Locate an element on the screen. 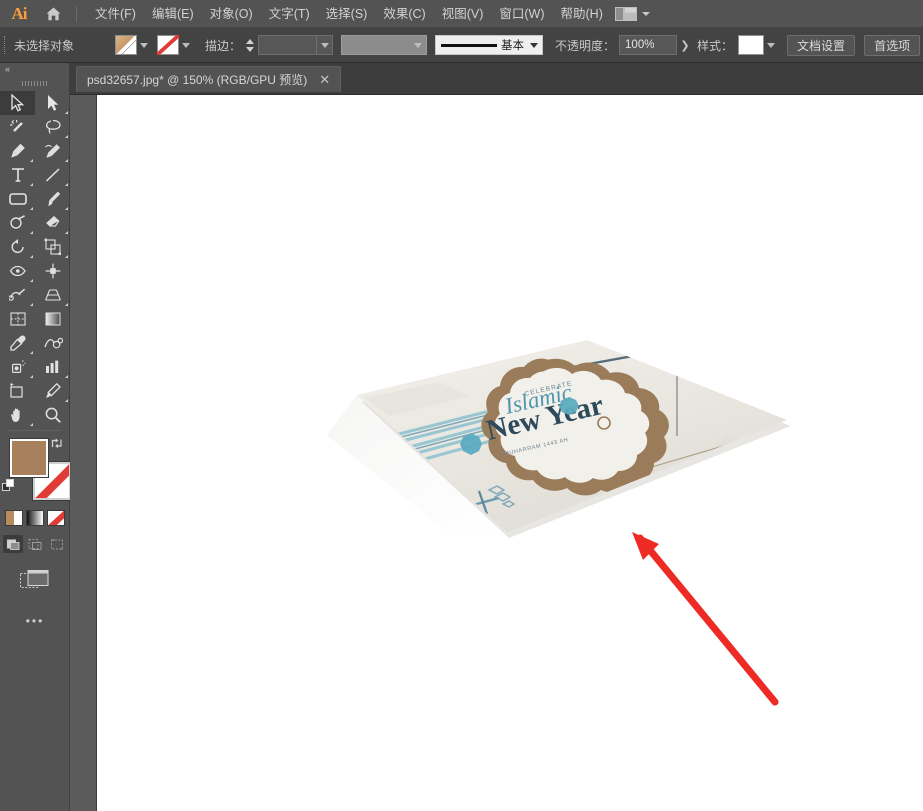 Image resolution: width=923 pixels, height=811 pixels. control-bar: 未选择对象 描边： 基本 不透明度： 100% ❯ 样式： 文档设置 首选项 is located at coordinates (461, 45).